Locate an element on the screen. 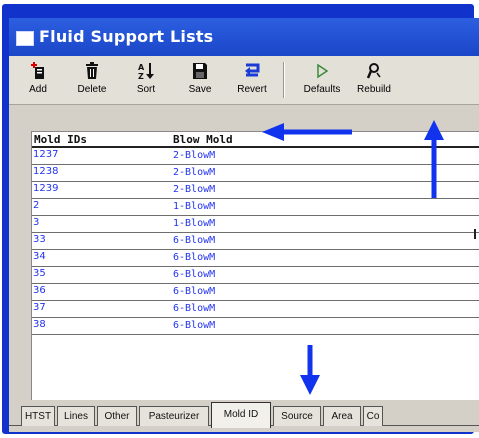 This screenshot has width=479, height=438. tab-lines: Lines is located at coordinates (76, 416).